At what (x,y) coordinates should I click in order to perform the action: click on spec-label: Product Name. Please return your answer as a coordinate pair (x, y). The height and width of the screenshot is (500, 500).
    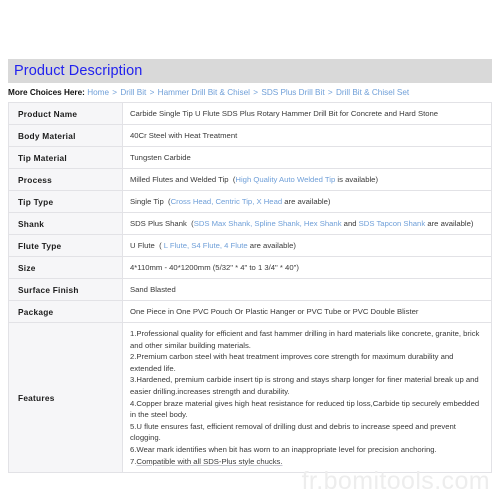
    Looking at the image, I should click on (65, 113).